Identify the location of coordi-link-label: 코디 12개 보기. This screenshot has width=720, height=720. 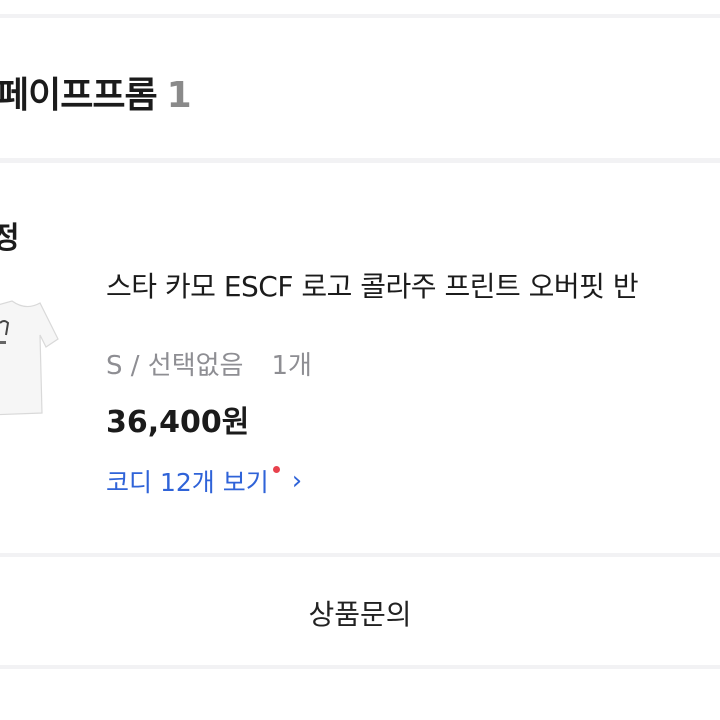
(187, 482).